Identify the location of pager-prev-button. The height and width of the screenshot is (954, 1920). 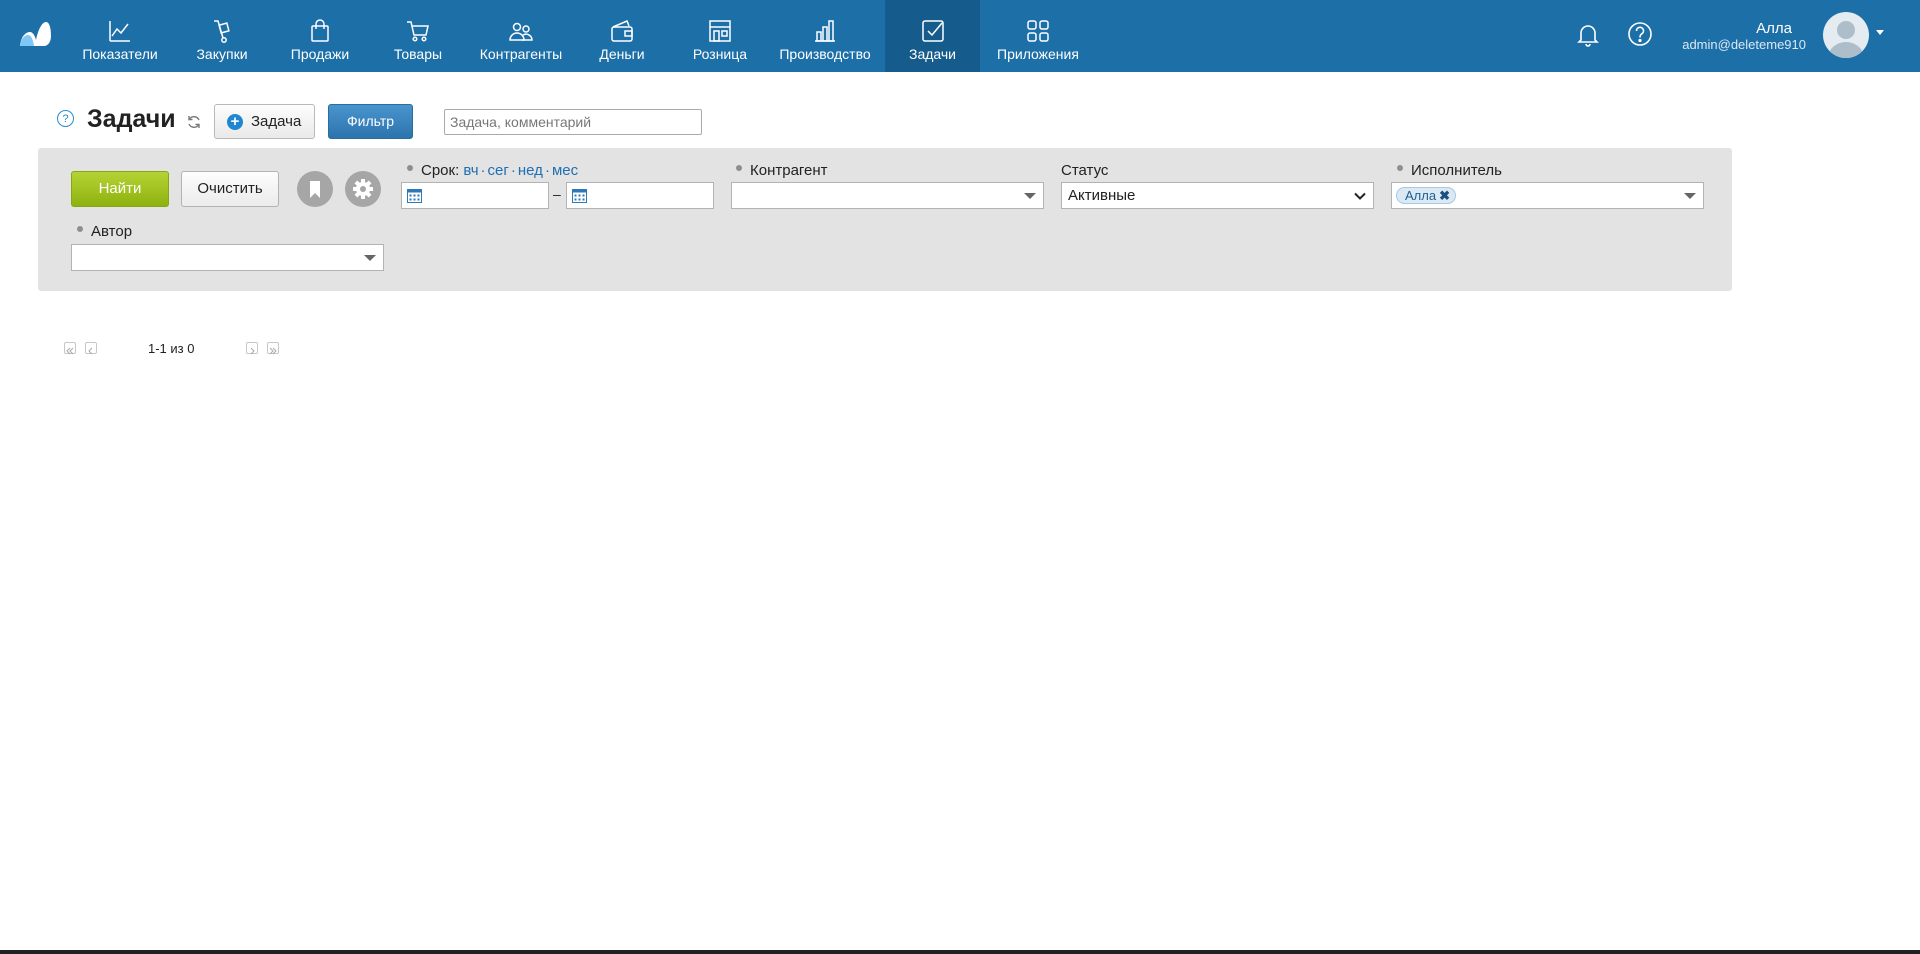
(91, 348).